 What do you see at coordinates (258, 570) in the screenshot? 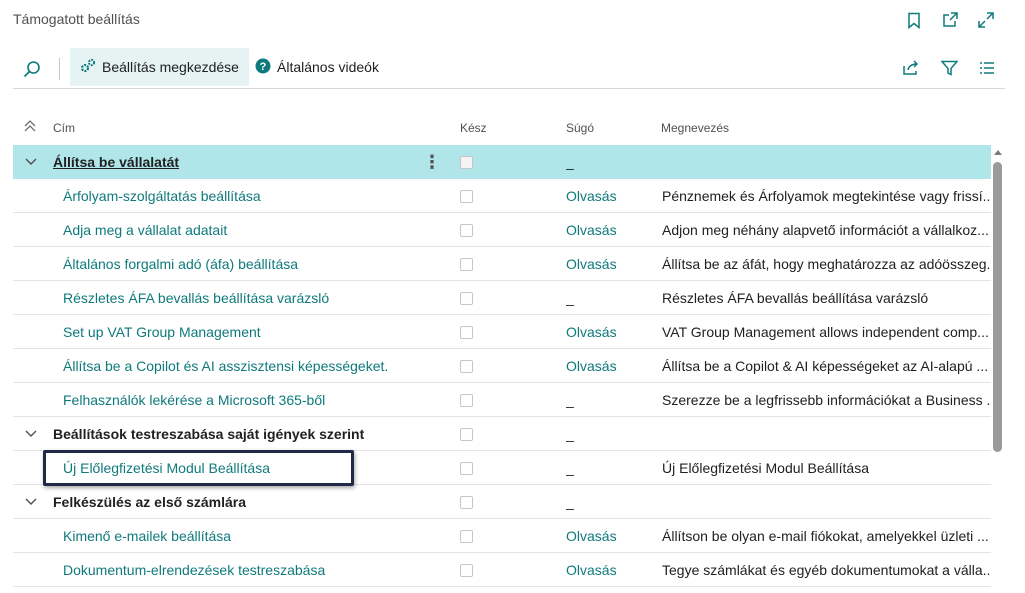
I see `row-title: Dokumentum-elrendezések testreszabása` at bounding box center [258, 570].